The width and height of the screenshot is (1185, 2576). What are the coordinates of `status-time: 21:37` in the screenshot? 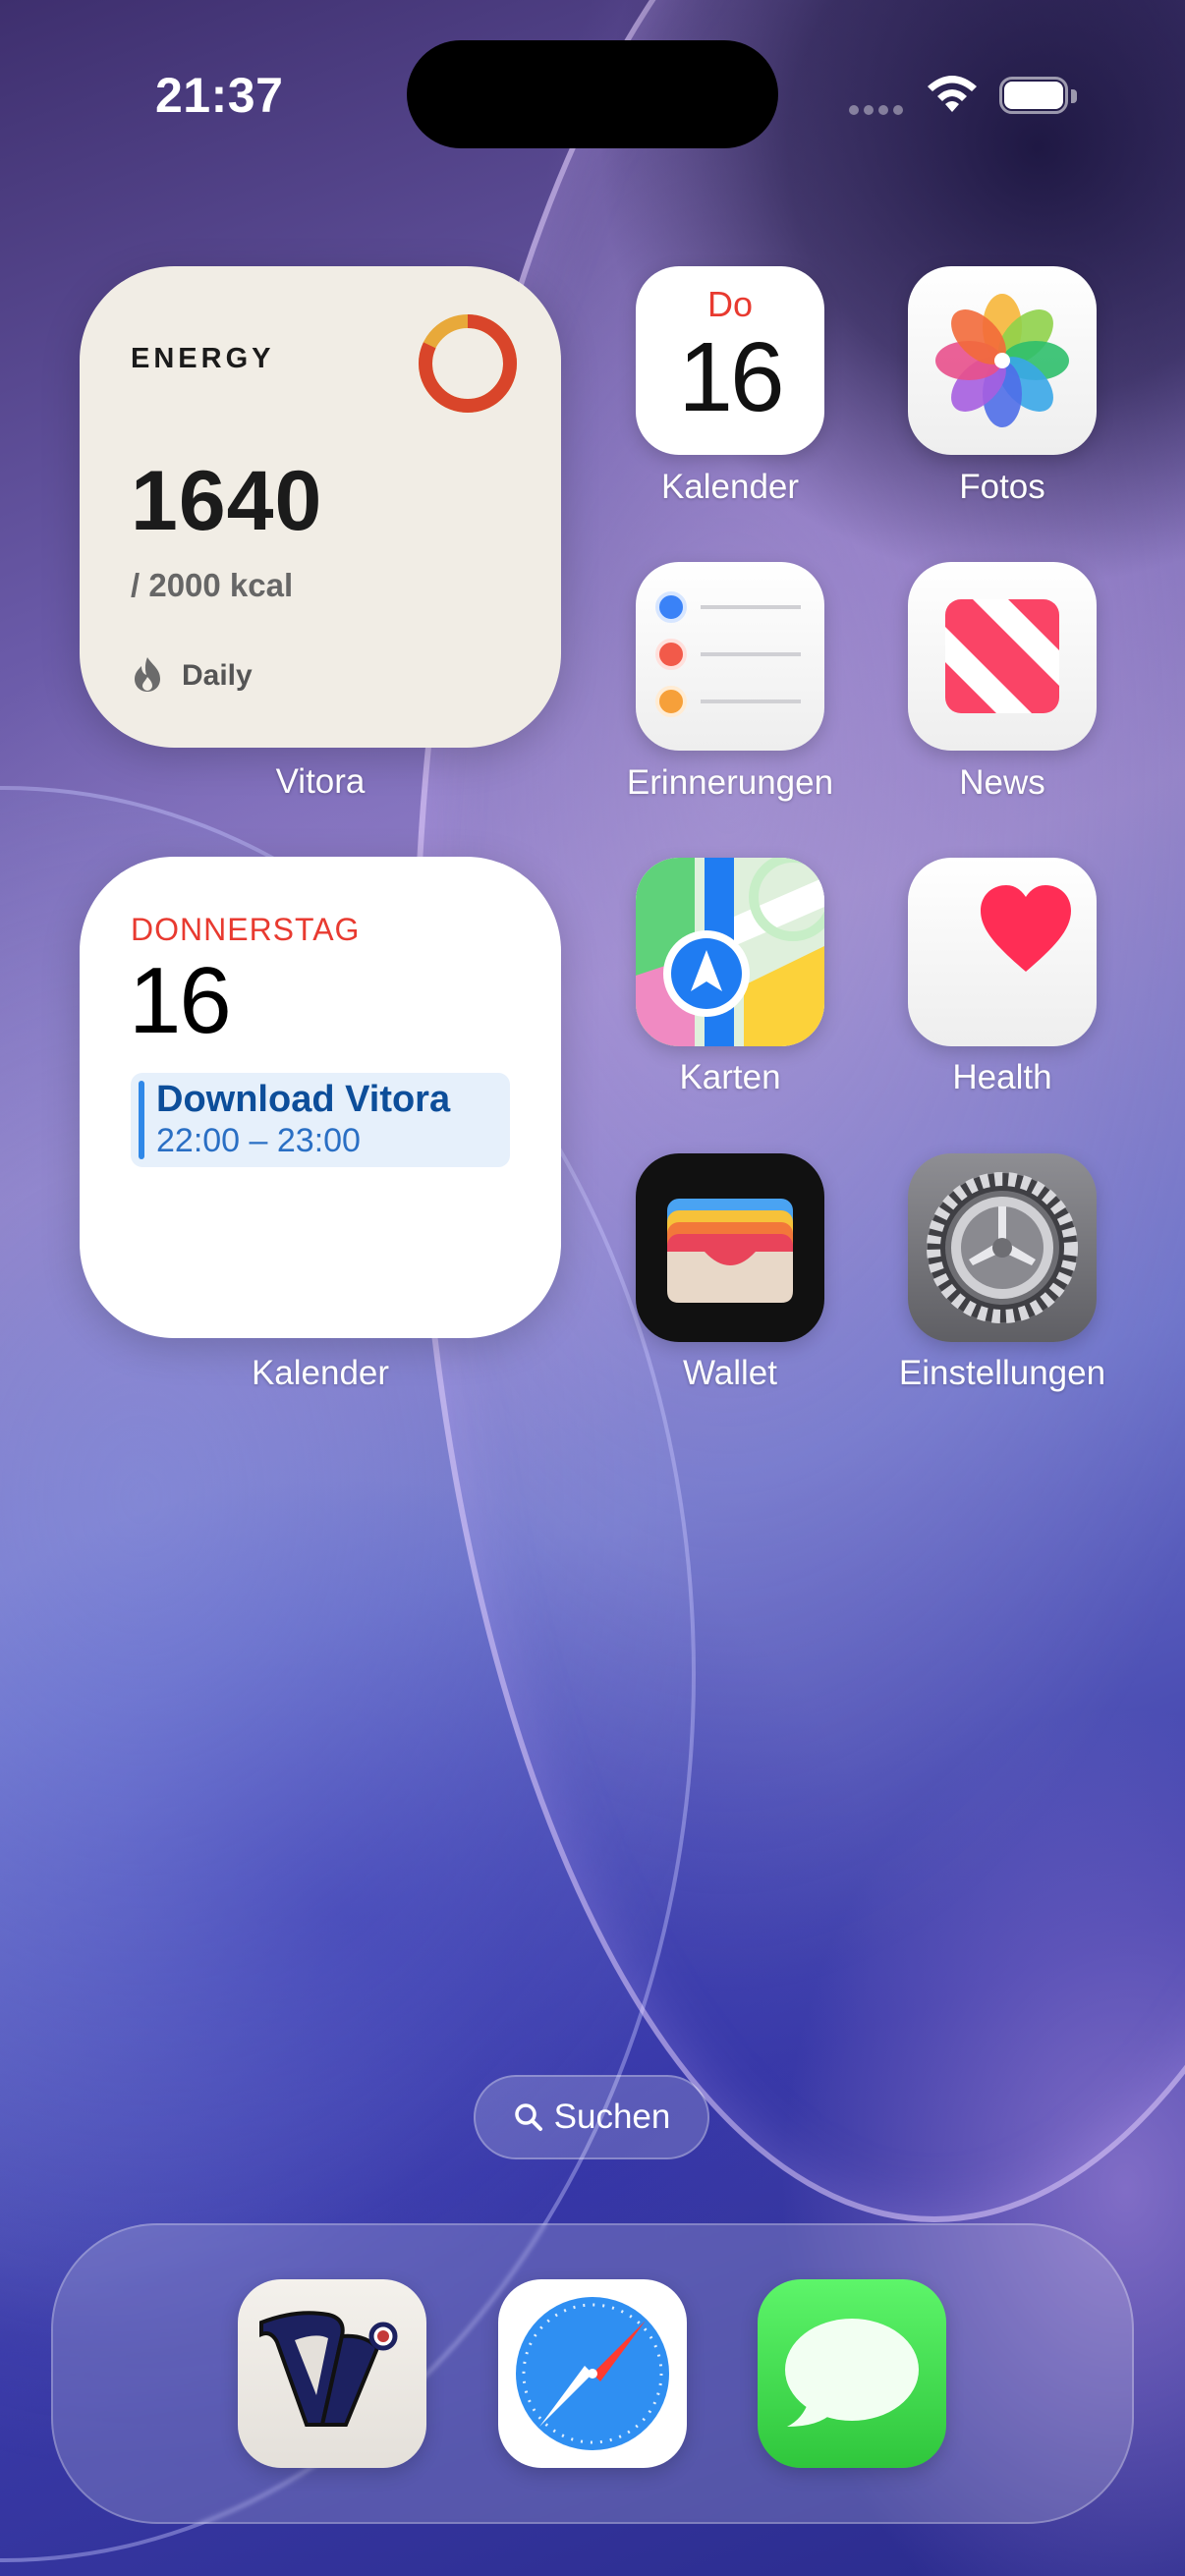 It's located at (220, 95).